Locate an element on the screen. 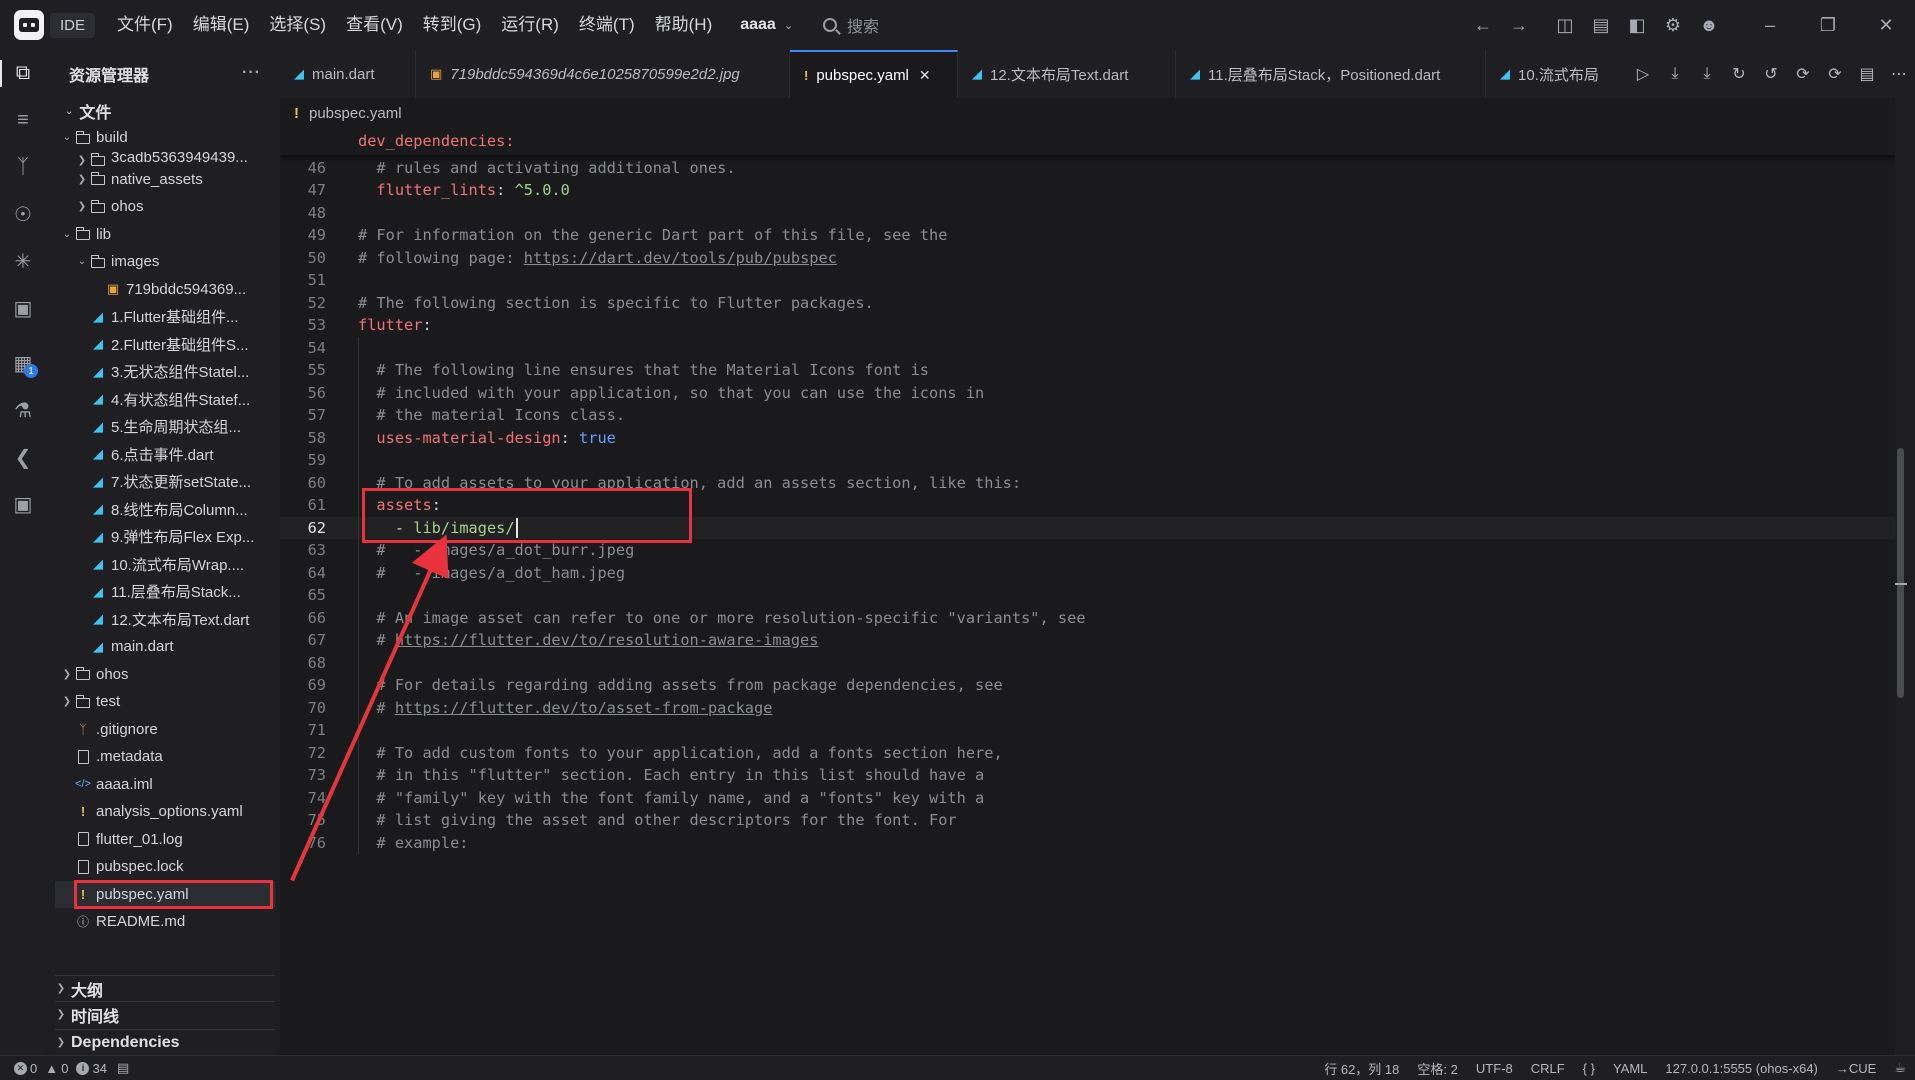 Image resolution: width=1915 pixels, height=1080 pixels. indentation: 空格: 2 is located at coordinates (1437, 1068).